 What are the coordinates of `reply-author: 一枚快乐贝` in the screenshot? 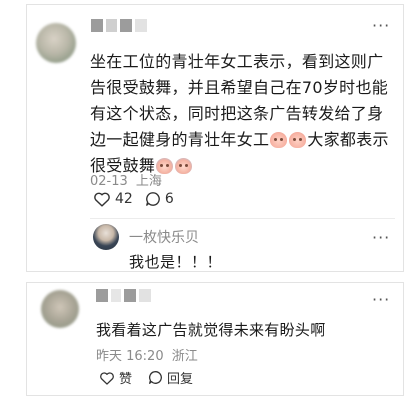 It's located at (164, 237).